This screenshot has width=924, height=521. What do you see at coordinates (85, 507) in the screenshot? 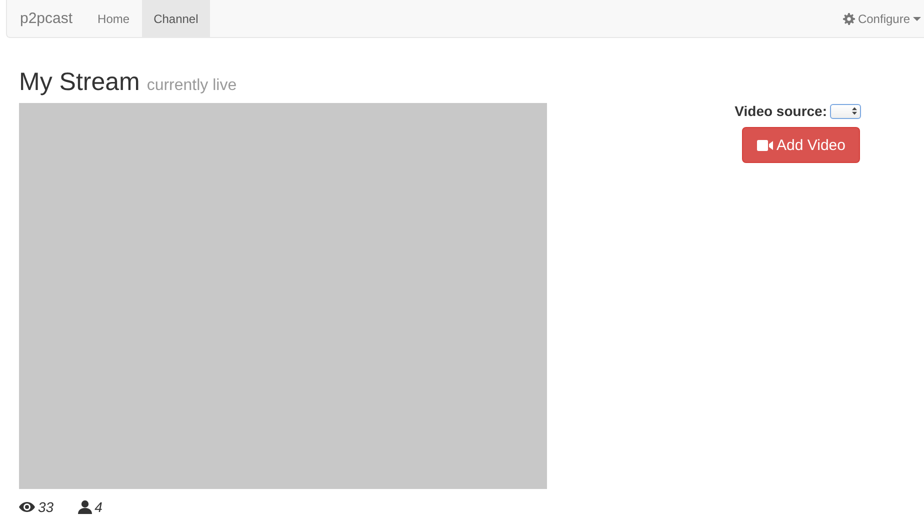
I see `person-icon` at bounding box center [85, 507].